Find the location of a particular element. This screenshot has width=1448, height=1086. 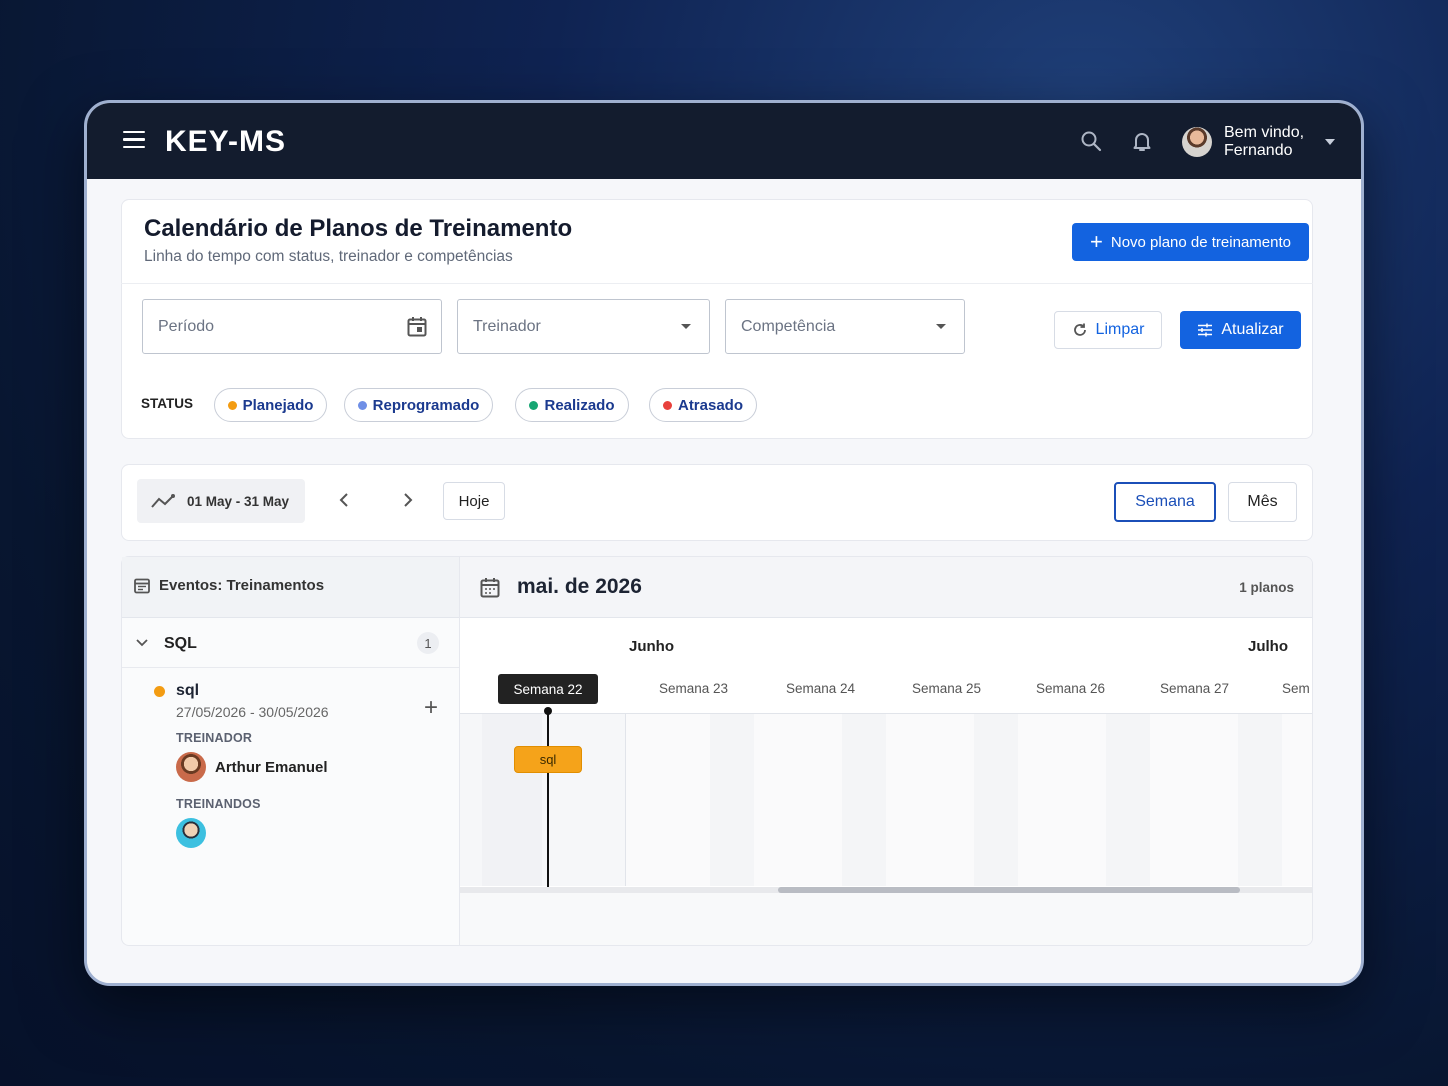

chevron-right-icon is located at coordinates (407, 500).